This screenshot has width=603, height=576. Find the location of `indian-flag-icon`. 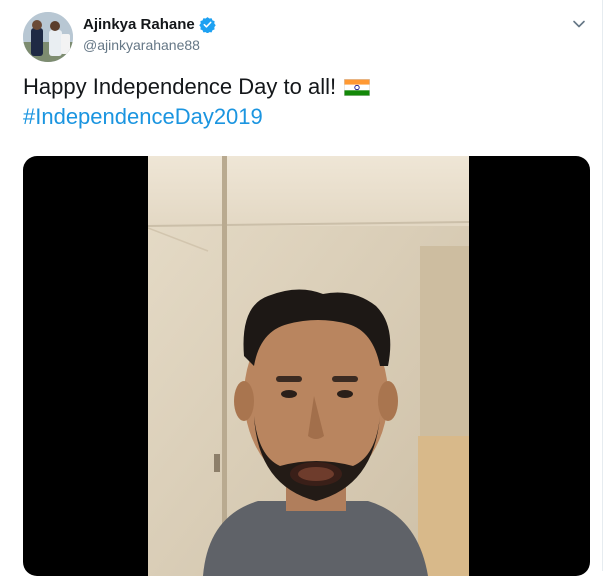

indian-flag-icon is located at coordinates (357, 87).